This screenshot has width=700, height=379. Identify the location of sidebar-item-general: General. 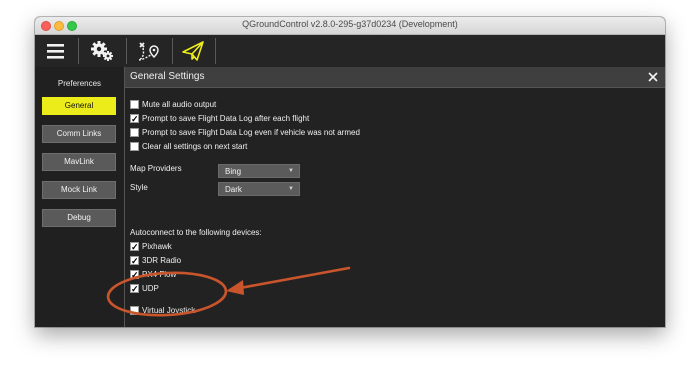
(79, 106).